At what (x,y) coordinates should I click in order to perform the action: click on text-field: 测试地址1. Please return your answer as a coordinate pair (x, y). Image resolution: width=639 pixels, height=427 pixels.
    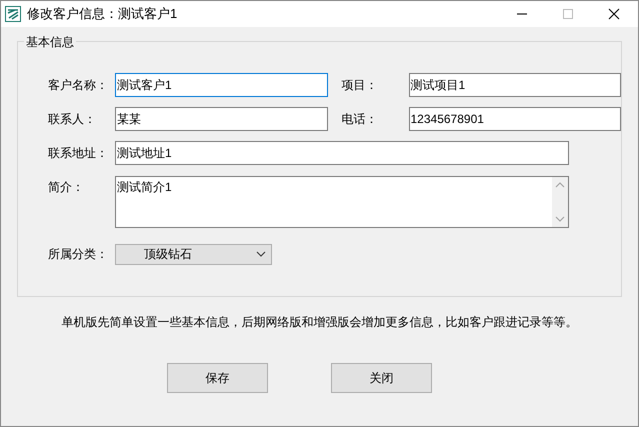
    Looking at the image, I should click on (342, 153).